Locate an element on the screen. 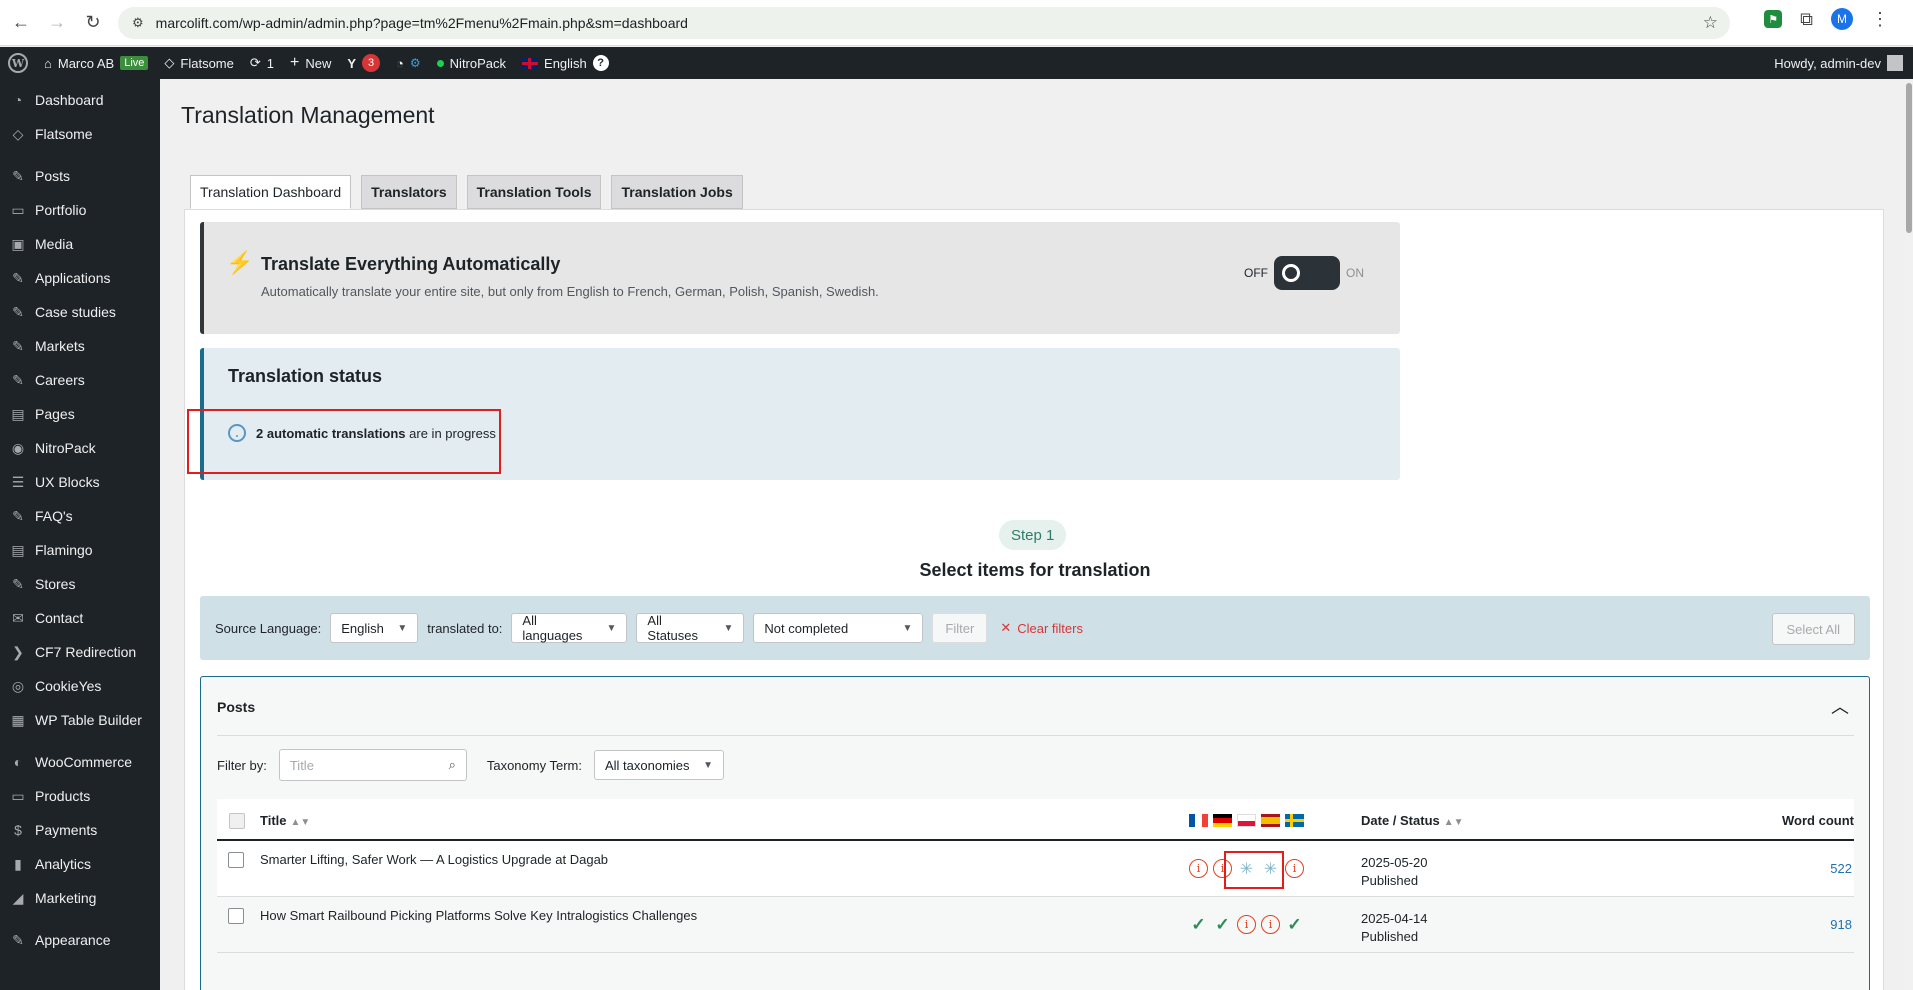 This screenshot has height=990, width=1913. wp-logo-icon: W is located at coordinates (18, 63).